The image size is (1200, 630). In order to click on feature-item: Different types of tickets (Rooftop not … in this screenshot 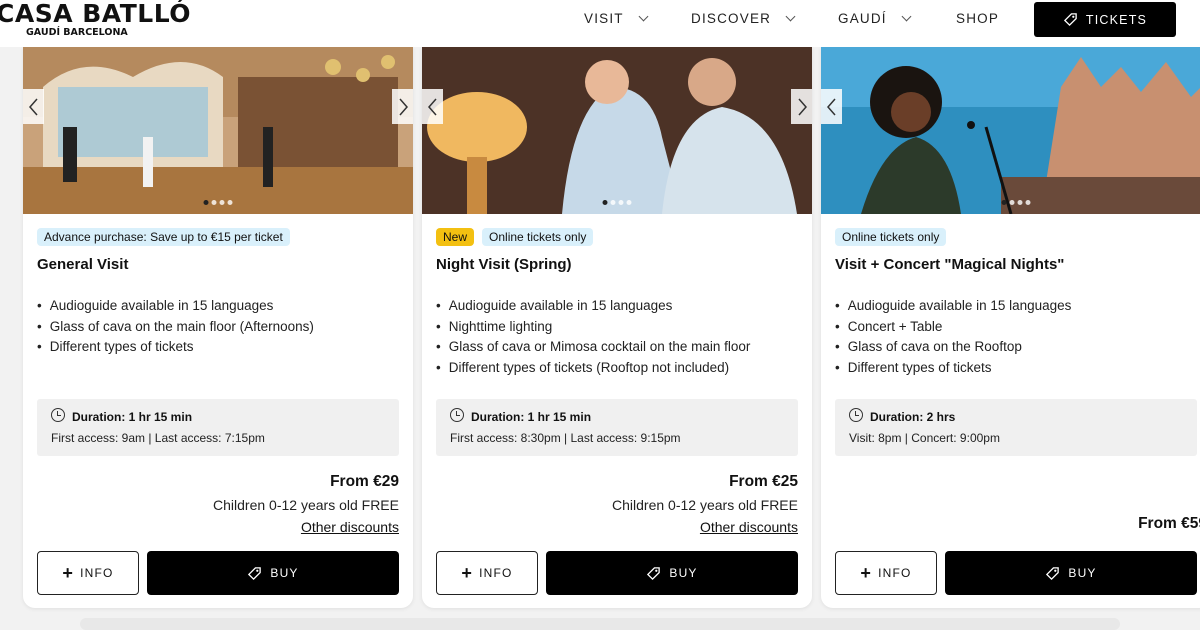, I will do `click(593, 368)`.